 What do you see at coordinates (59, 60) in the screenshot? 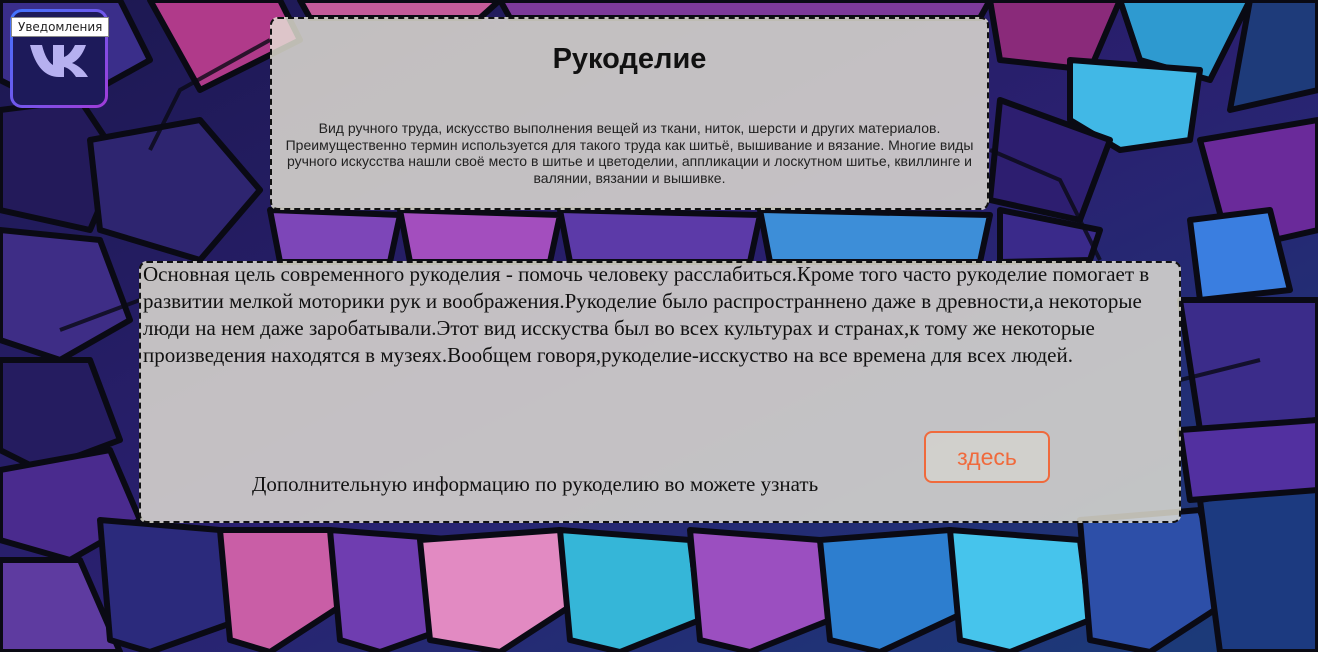
I see `vk-icon` at bounding box center [59, 60].